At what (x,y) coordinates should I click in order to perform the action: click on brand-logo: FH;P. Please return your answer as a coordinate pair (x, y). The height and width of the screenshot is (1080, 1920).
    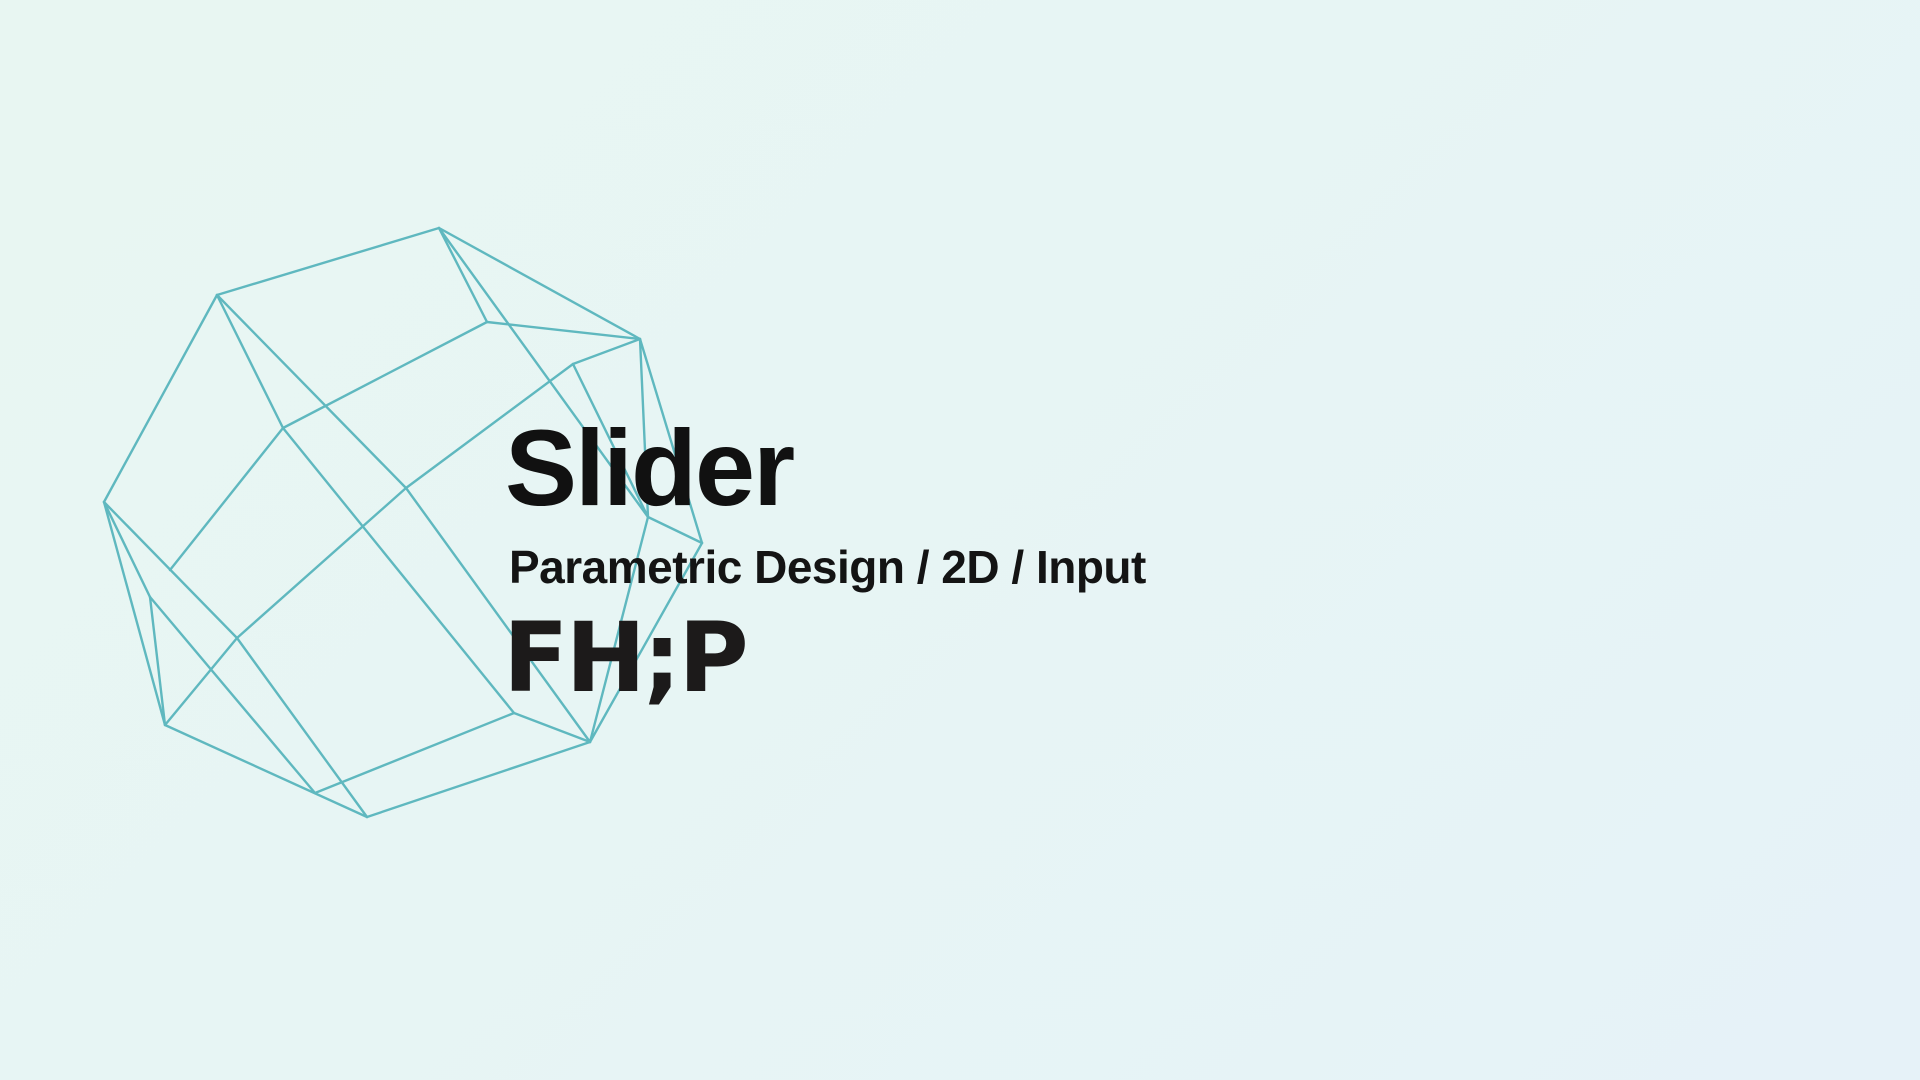
    Looking at the image, I should click on (626, 658).